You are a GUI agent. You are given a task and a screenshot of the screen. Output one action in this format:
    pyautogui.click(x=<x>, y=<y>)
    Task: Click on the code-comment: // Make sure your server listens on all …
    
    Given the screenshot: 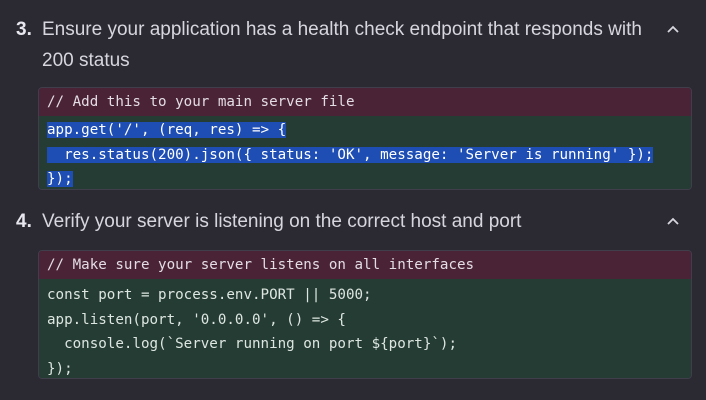 What is the action you would take?
    pyautogui.click(x=365, y=265)
    